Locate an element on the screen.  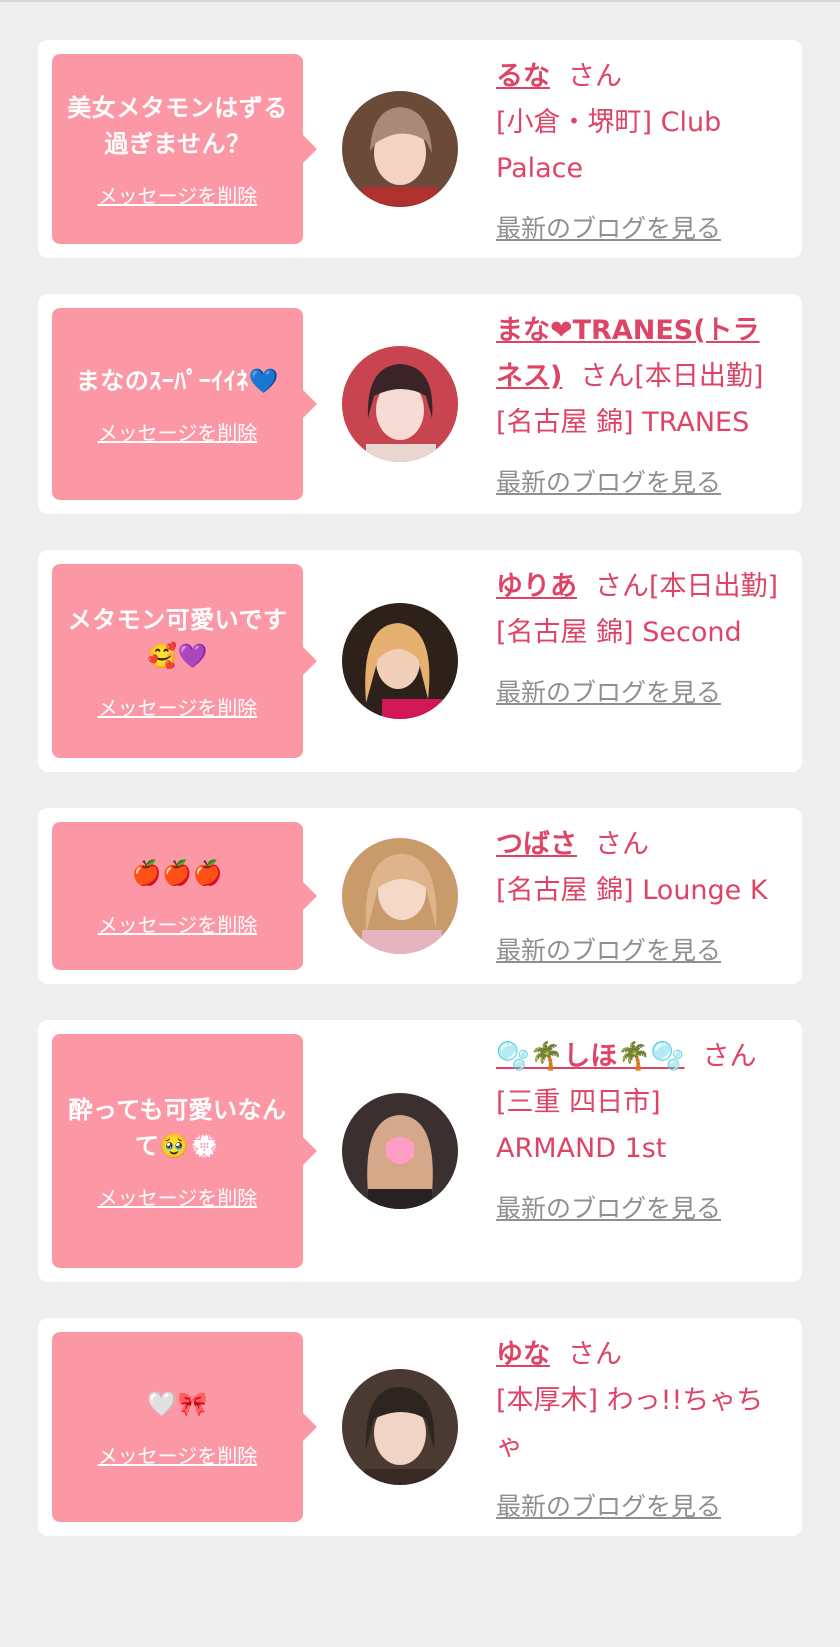
host-info: るな さん [小倉・堺町] Club Palace 最新のブログを見る is located at coordinates (640, 153).